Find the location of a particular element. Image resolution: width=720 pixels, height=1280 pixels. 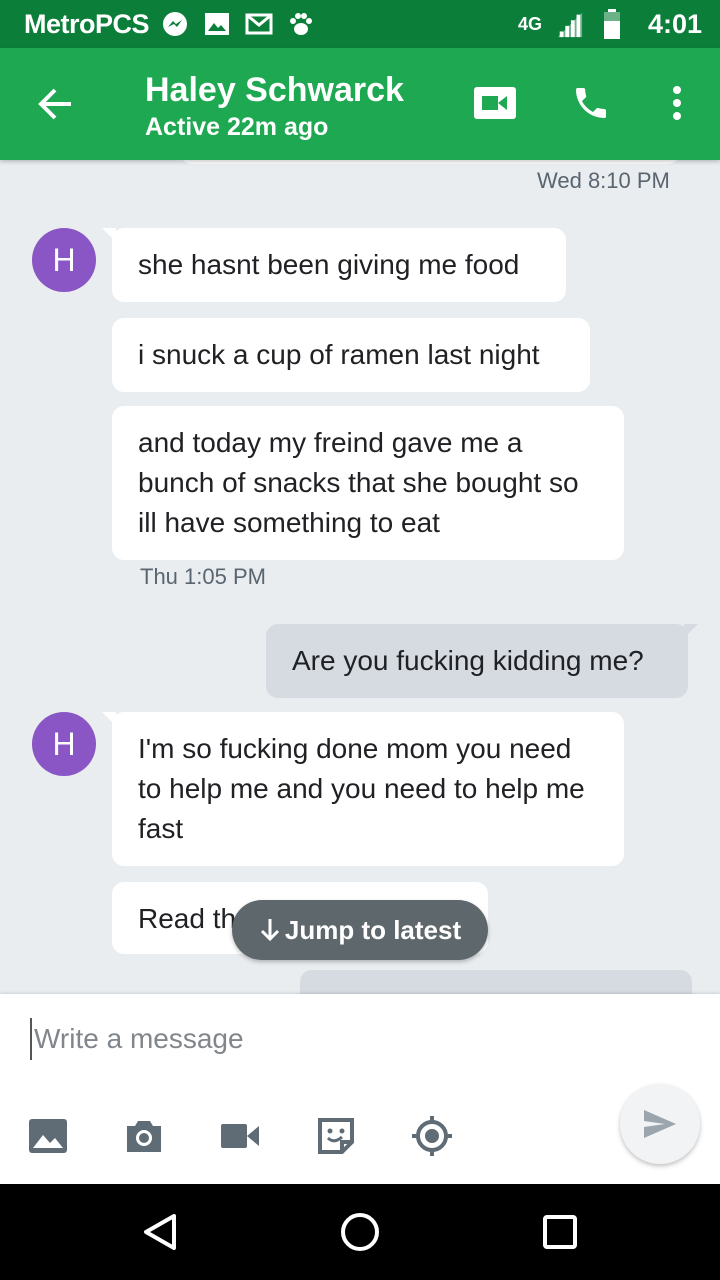

video-call-button is located at coordinates (495, 103).